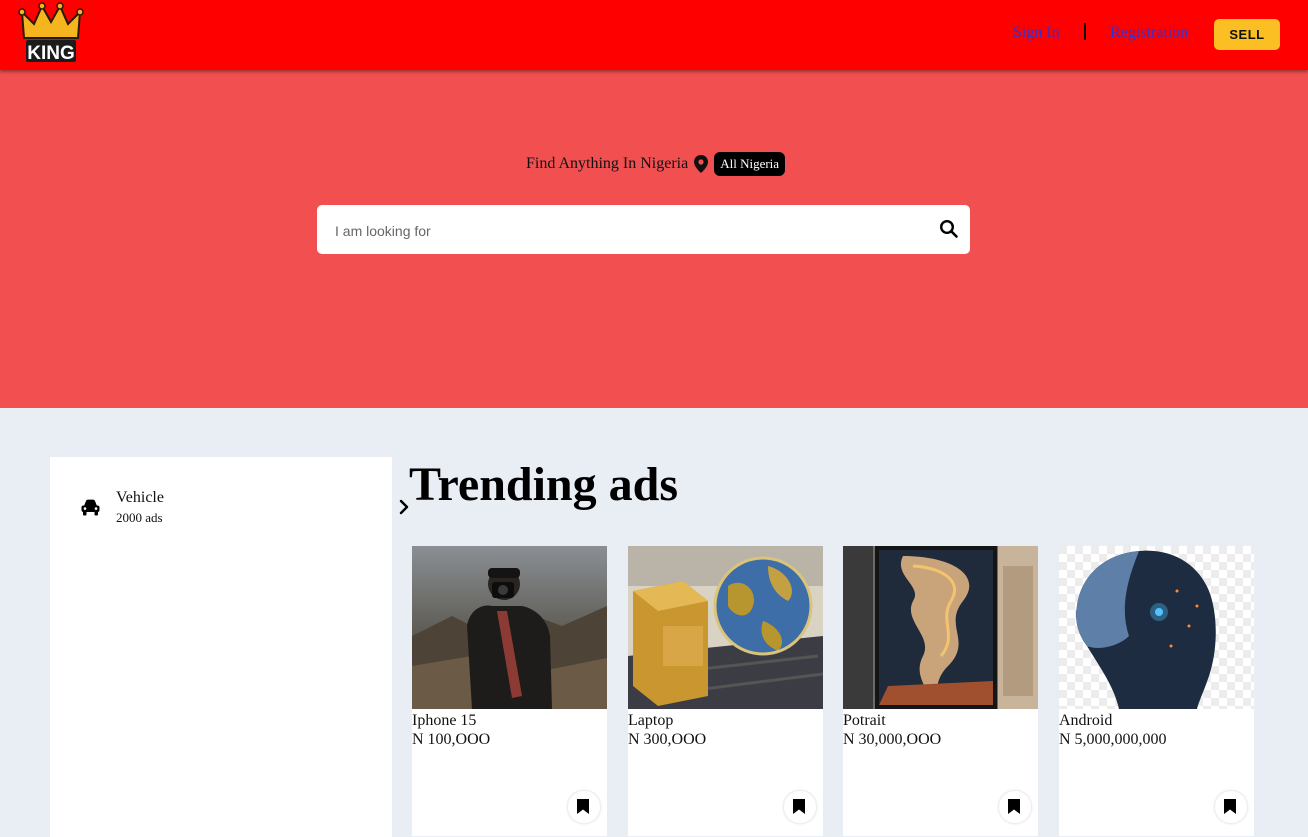 The image size is (1308, 837). What do you see at coordinates (630, 230) in the screenshot?
I see `search-input` at bounding box center [630, 230].